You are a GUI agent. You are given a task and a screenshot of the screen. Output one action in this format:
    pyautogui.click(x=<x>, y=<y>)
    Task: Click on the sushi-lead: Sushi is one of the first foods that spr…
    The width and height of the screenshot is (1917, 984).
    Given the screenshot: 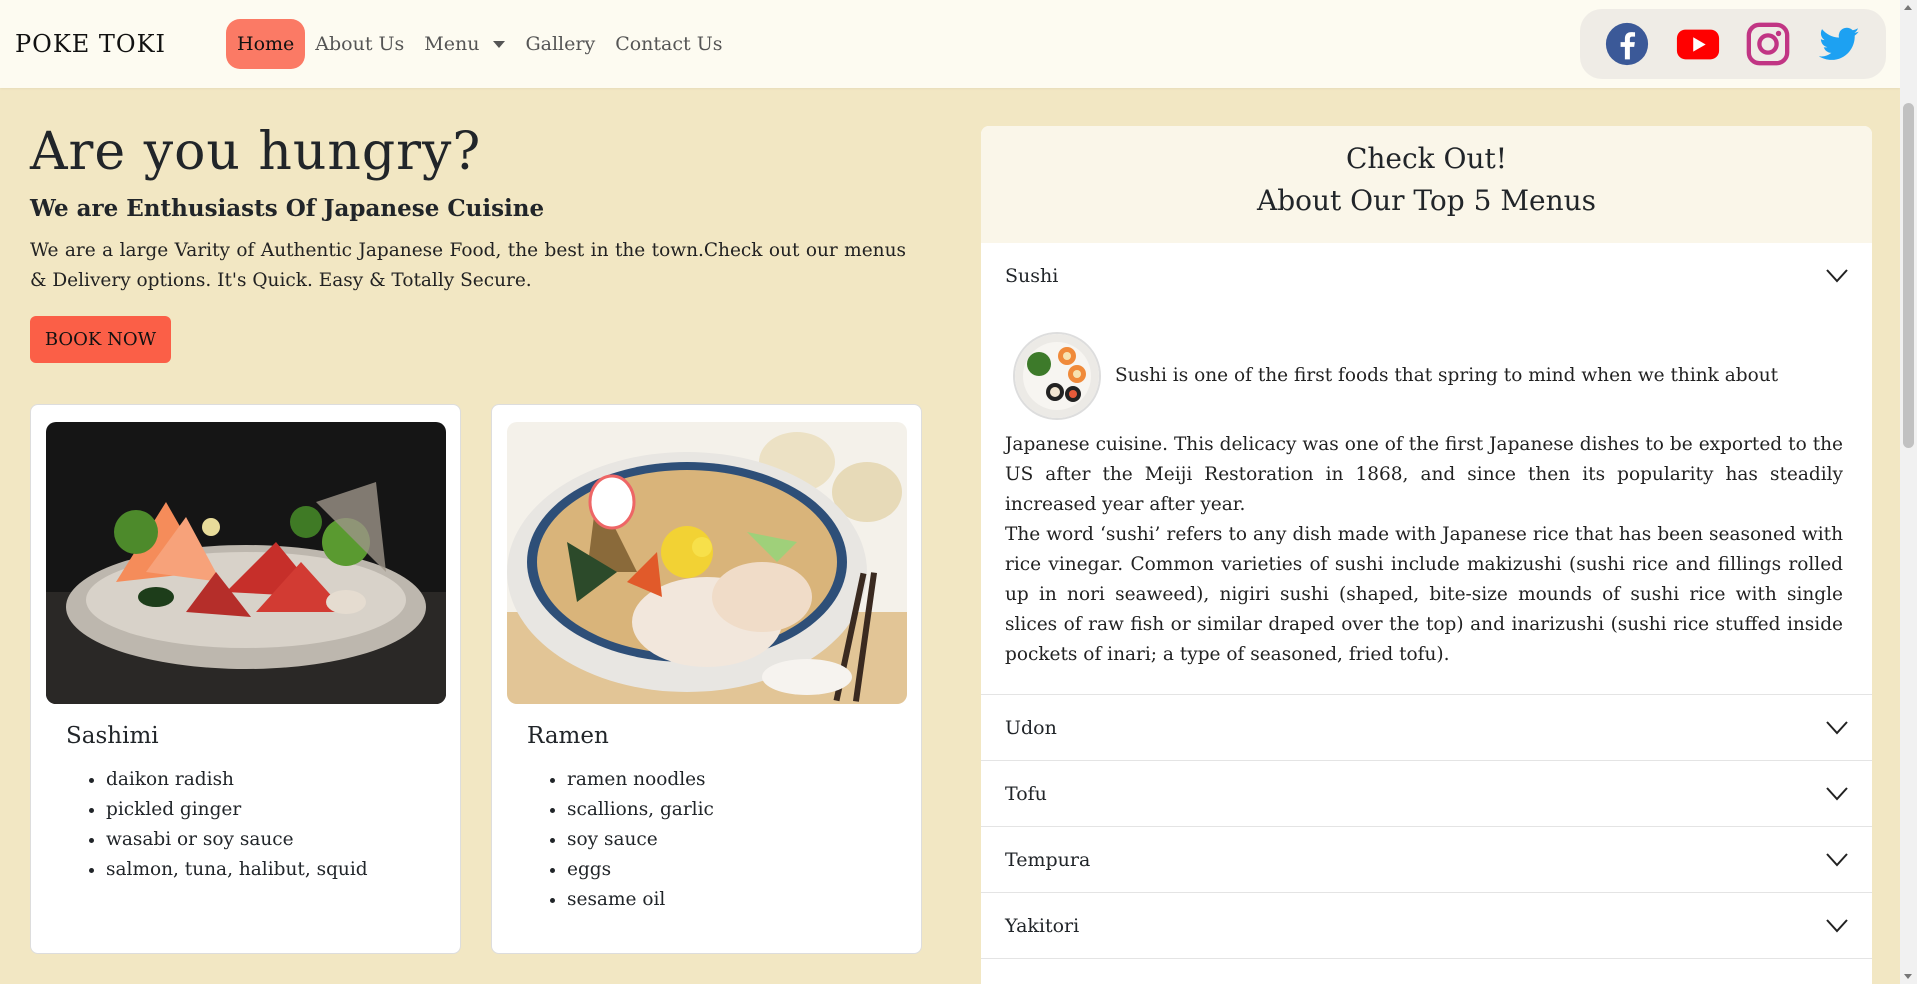 What is the action you would take?
    pyautogui.click(x=1429, y=376)
    